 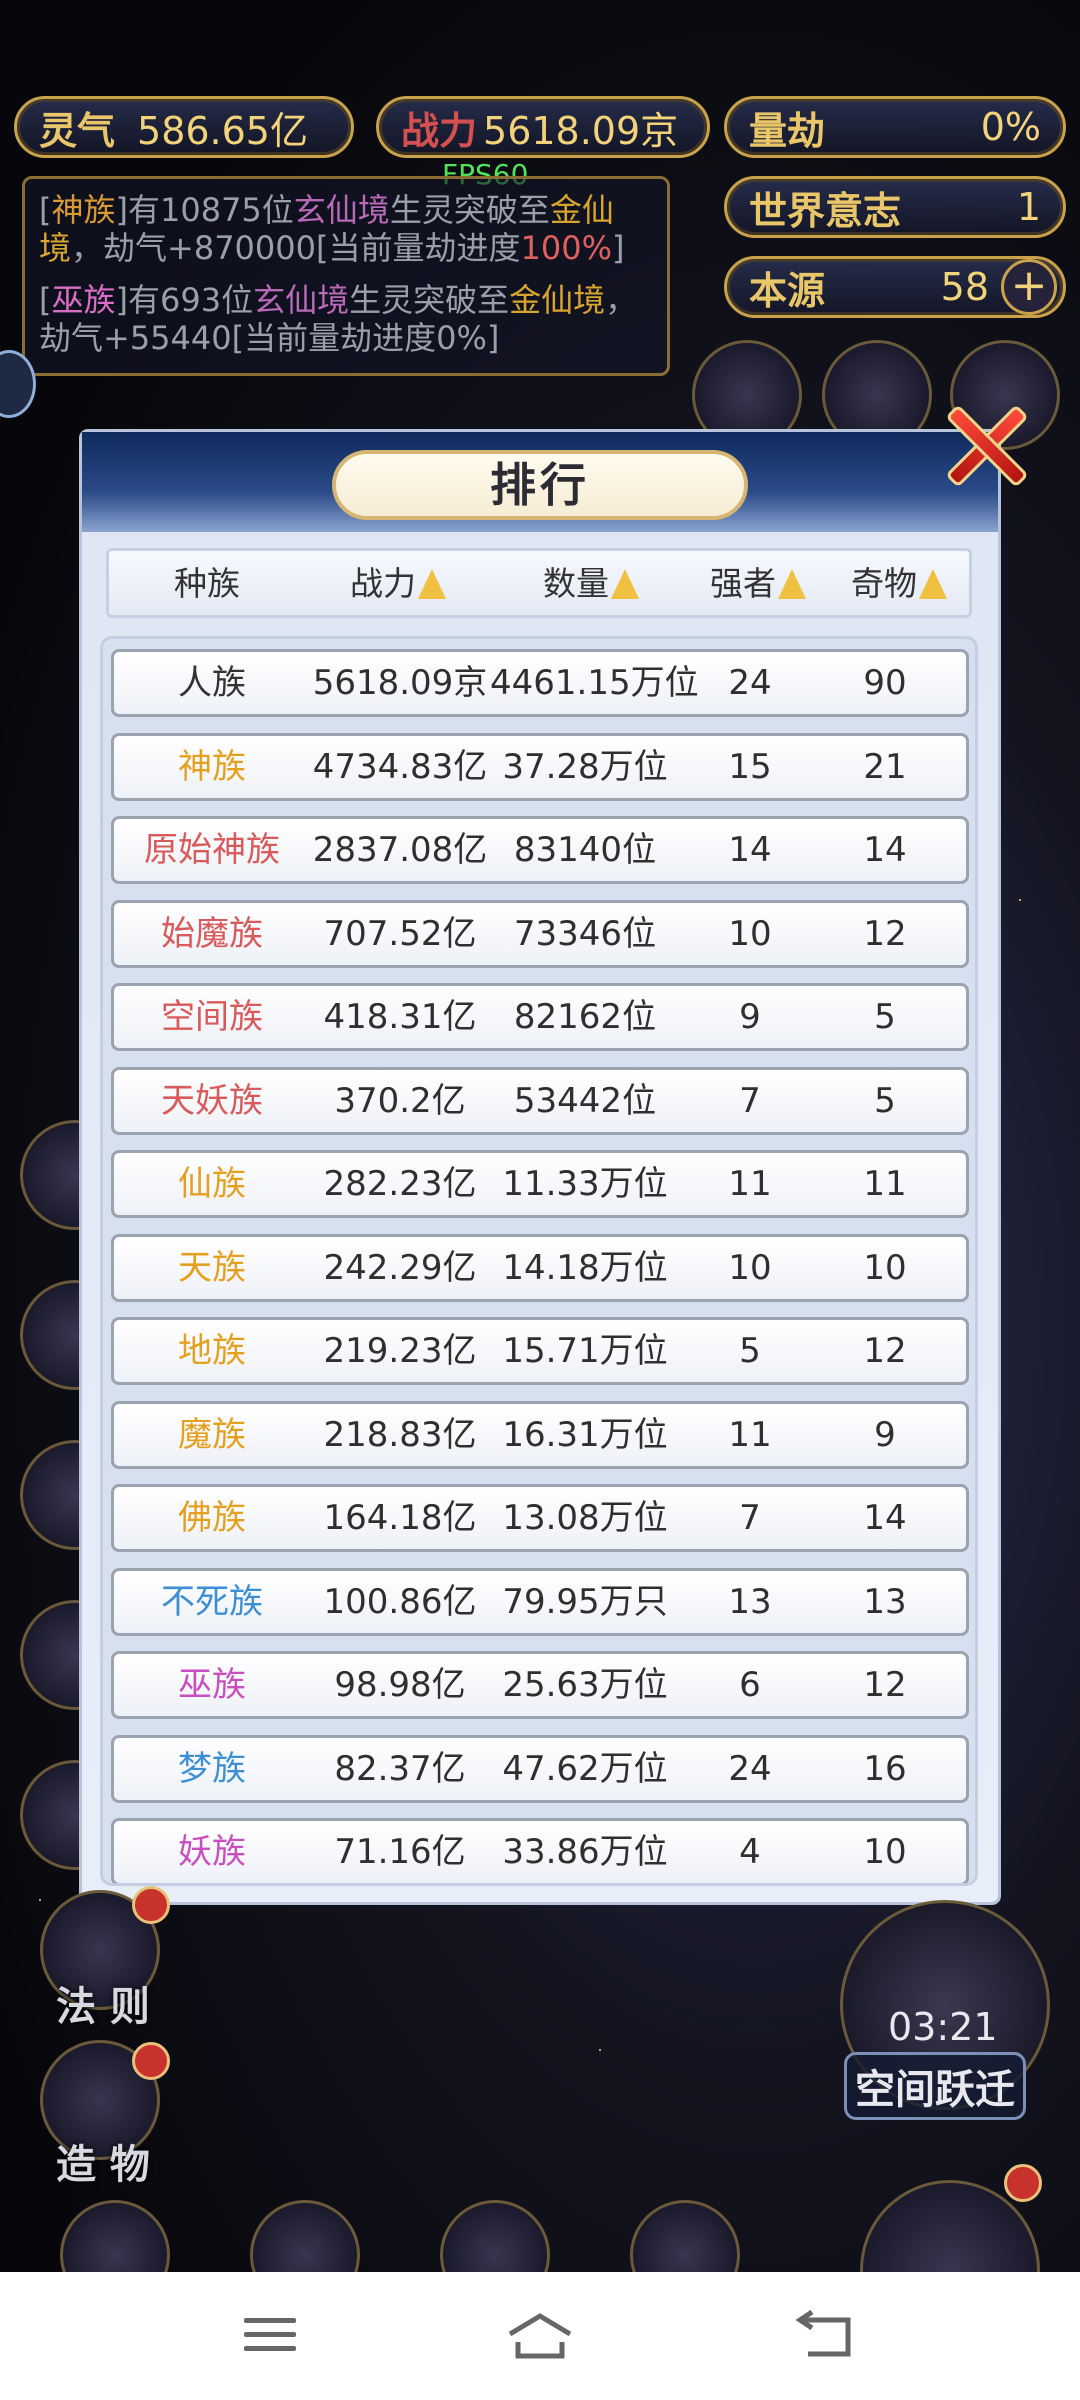 I want to click on ranking-row: 不死族 100.86亿 79.95万只 13 13, so click(x=540, y=1601).